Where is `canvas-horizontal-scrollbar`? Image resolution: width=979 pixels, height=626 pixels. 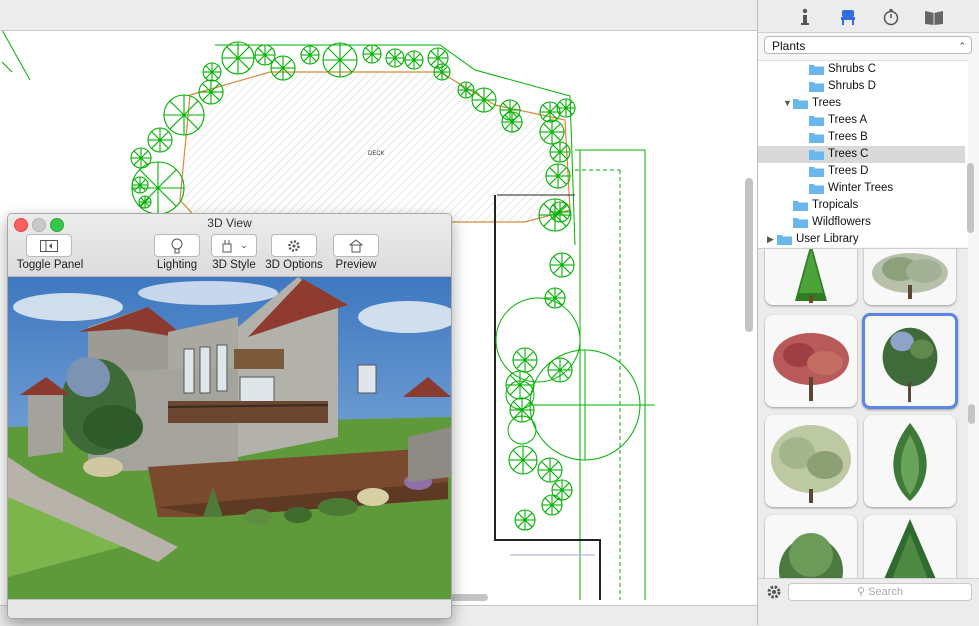 canvas-horizontal-scrollbar is located at coordinates (469, 597).